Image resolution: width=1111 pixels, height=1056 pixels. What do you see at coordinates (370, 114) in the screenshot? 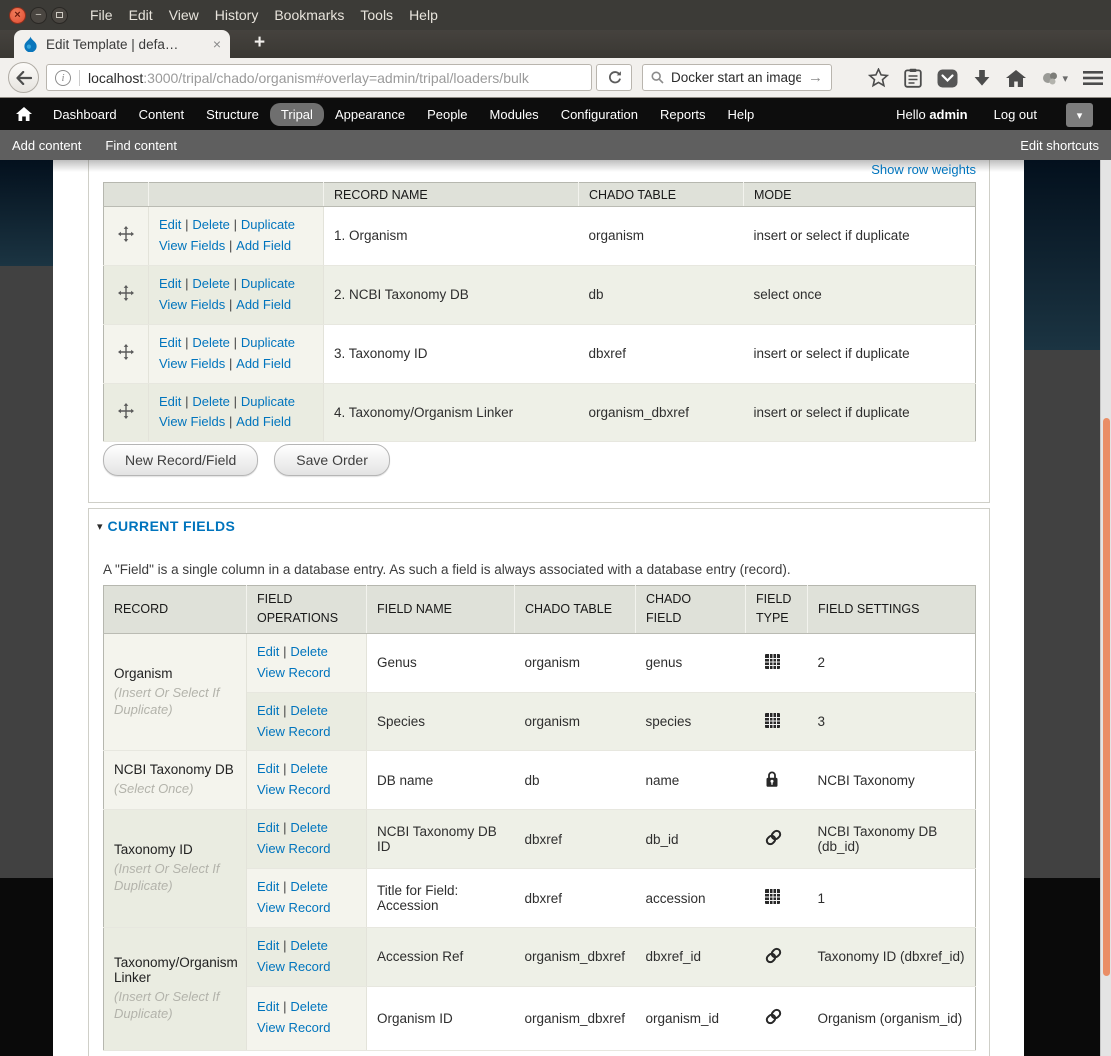
I see `toolbar-item-appearance: Appearance` at bounding box center [370, 114].